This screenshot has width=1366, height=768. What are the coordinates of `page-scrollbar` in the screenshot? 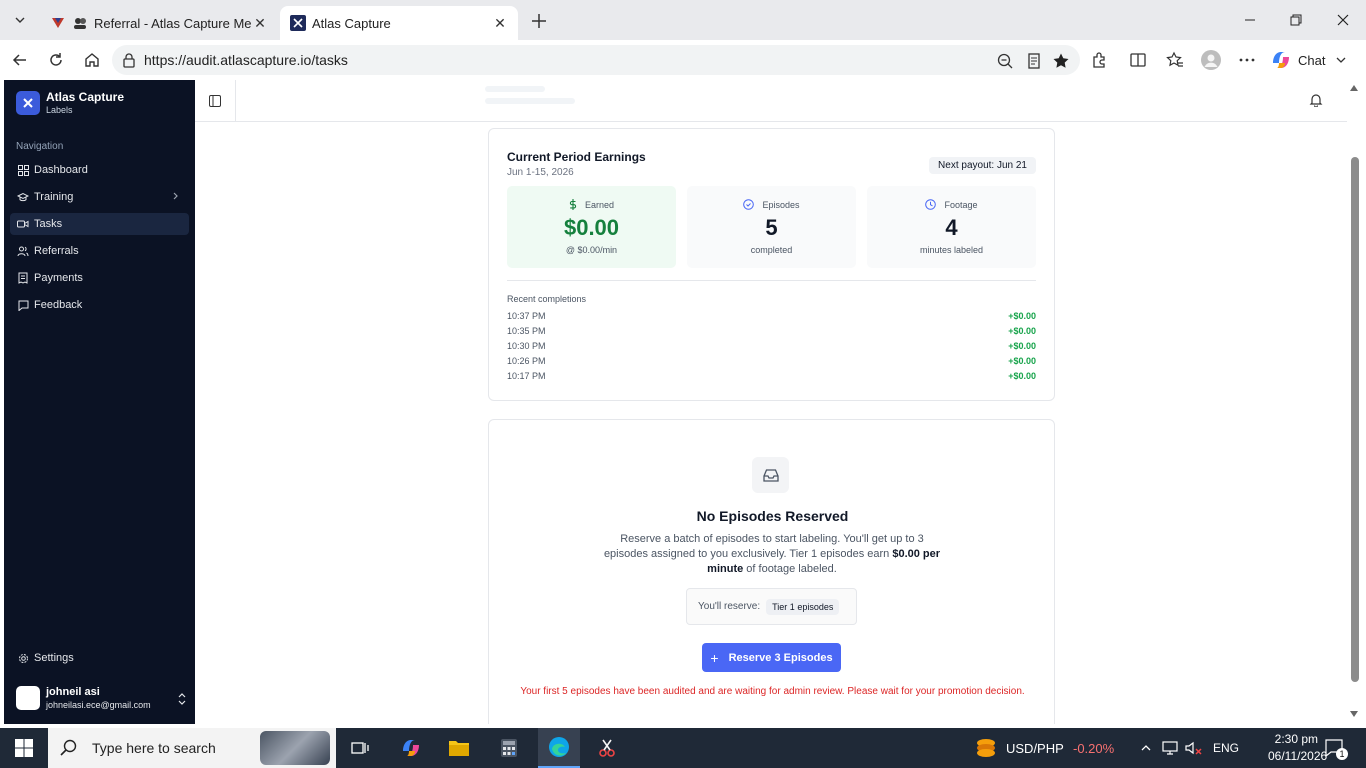 It's located at (1354, 402).